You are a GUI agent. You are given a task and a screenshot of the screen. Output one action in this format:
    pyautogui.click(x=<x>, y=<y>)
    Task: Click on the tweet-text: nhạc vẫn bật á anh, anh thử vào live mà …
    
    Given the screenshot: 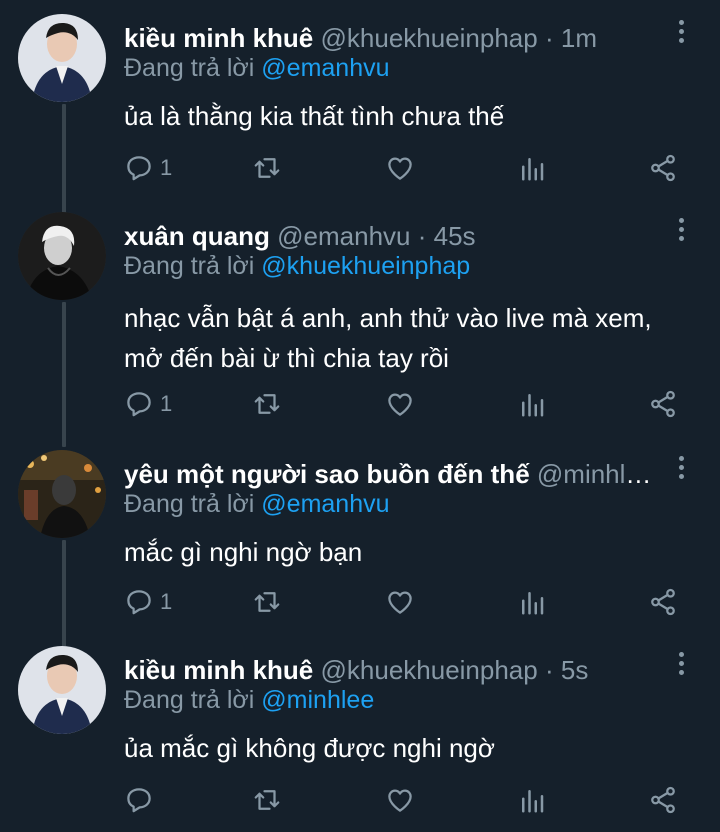 What is the action you would take?
    pyautogui.click(x=388, y=338)
    